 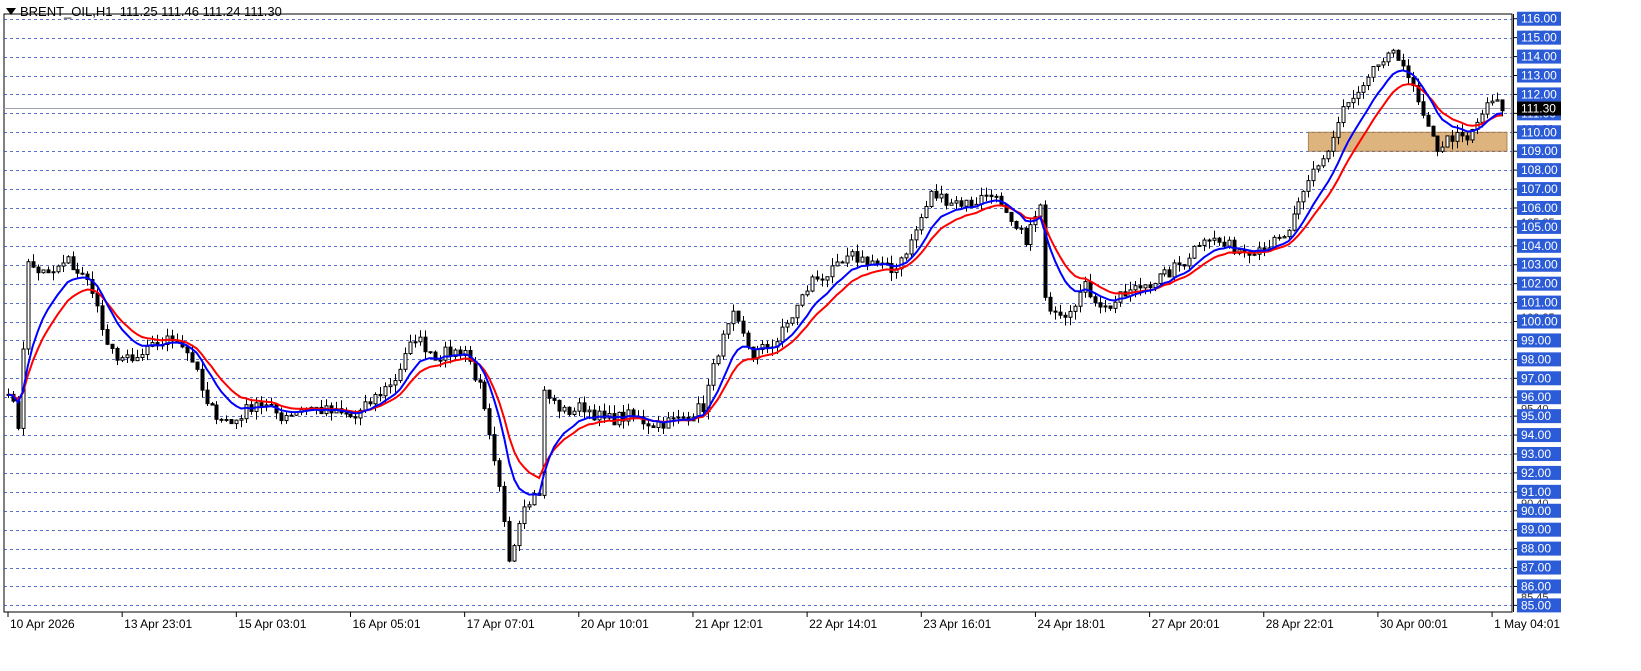 I want to click on price-axis-label: 90.00, so click(x=1537, y=510).